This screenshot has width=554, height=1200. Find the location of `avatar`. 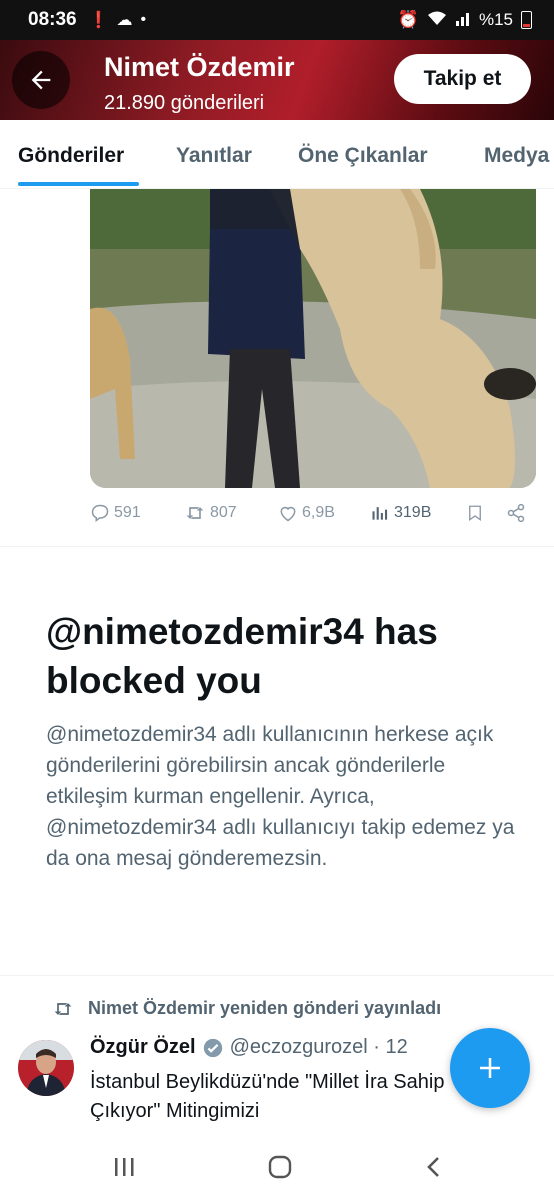

avatar is located at coordinates (46, 1068).